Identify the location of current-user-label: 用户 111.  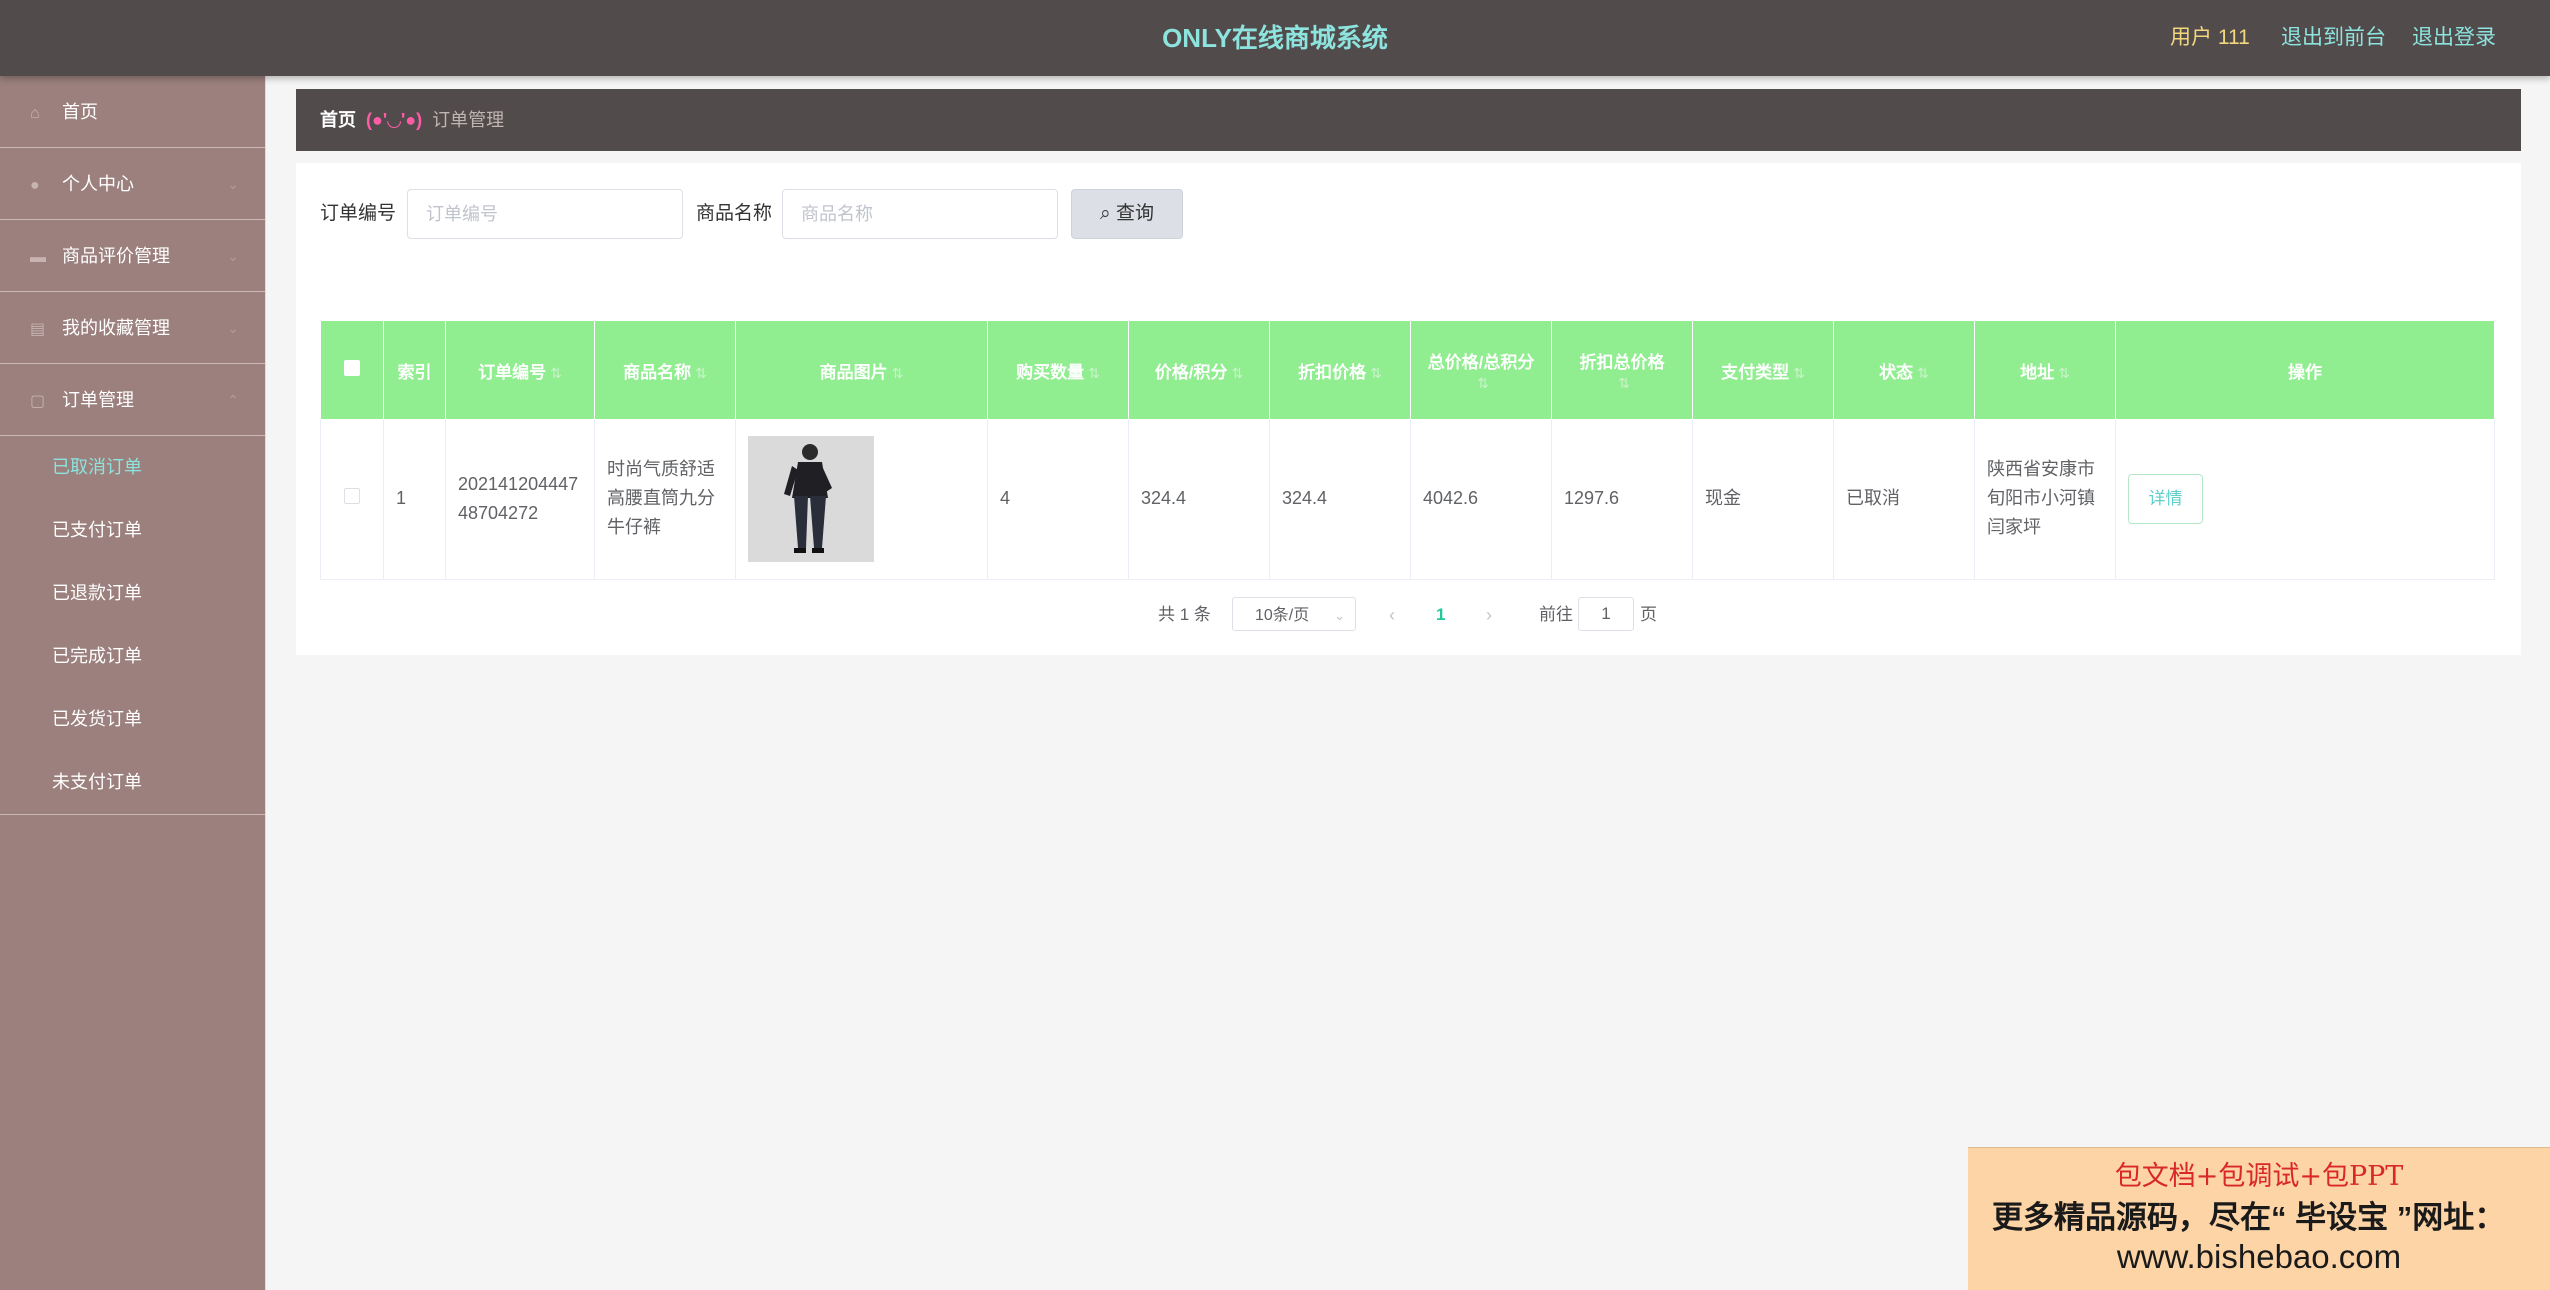
(2210, 37).